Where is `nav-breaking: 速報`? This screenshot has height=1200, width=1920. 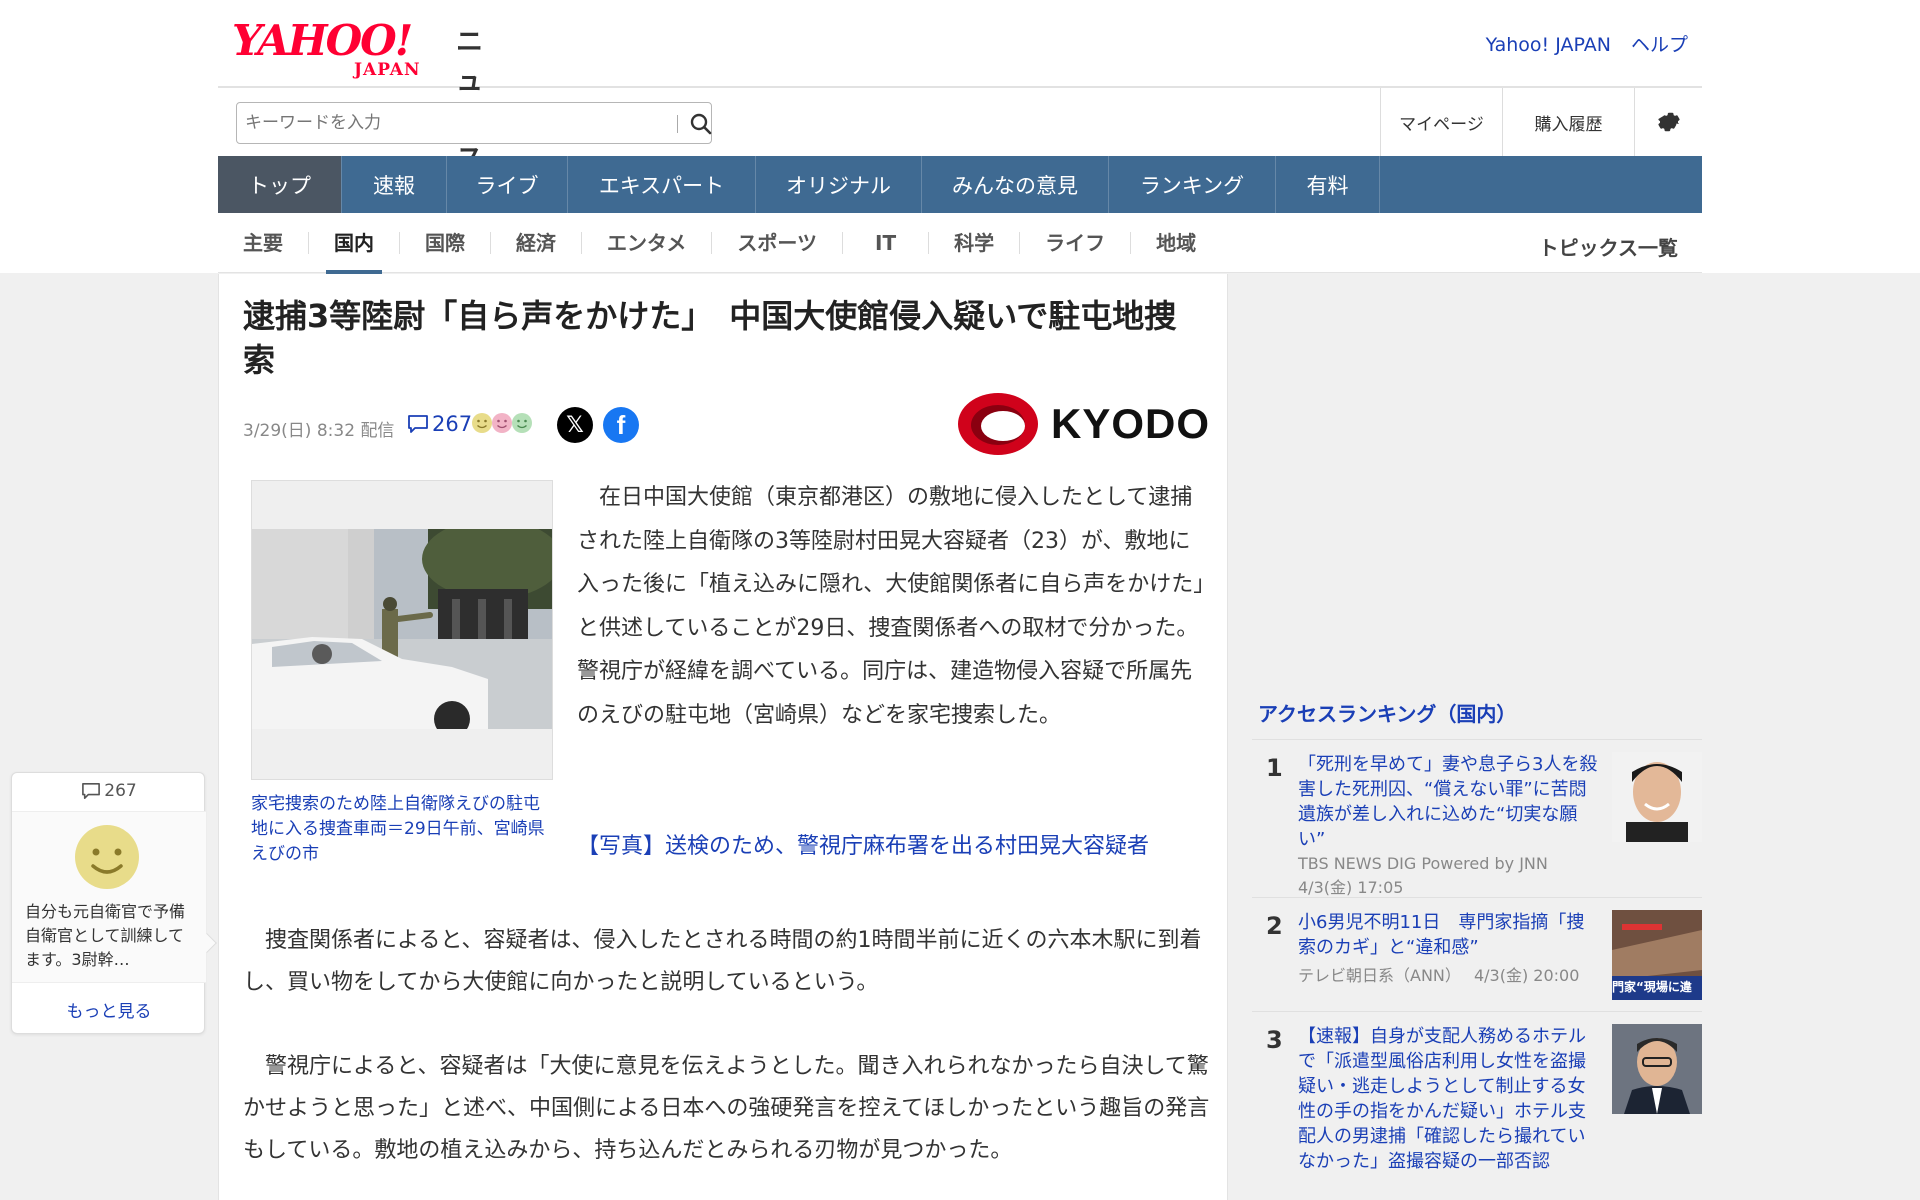 nav-breaking: 速報 is located at coordinates (394, 184).